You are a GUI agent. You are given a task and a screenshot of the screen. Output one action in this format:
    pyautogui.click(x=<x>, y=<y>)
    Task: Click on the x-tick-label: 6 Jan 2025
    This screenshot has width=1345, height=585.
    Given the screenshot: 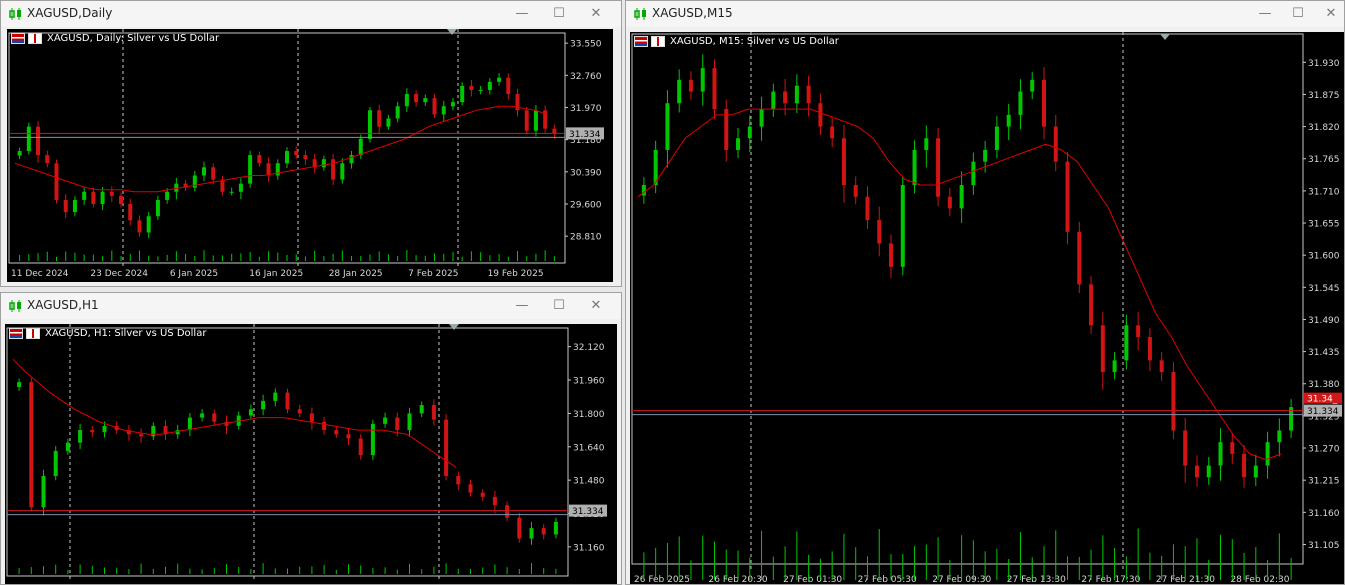 What is the action you would take?
    pyautogui.click(x=194, y=274)
    